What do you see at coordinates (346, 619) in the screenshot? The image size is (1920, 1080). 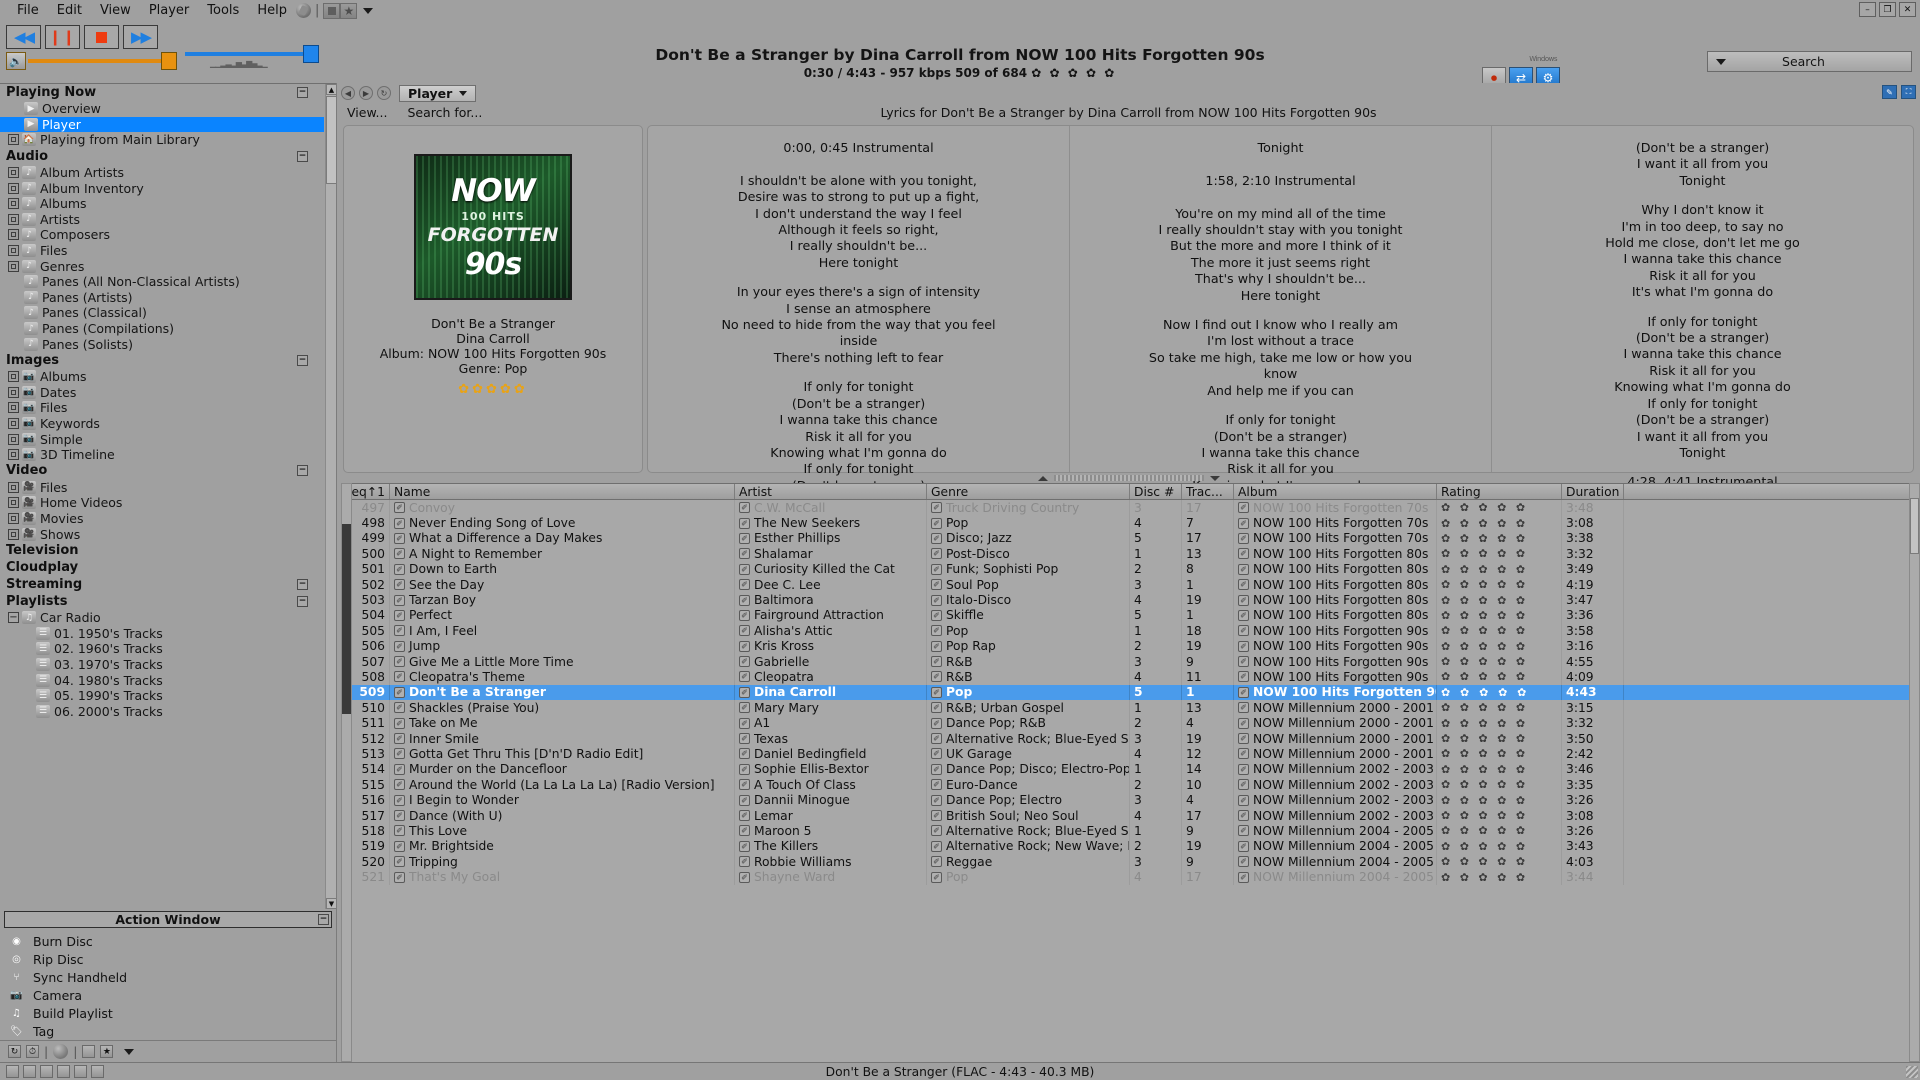 I see `playlist-scroll-thumb` at bounding box center [346, 619].